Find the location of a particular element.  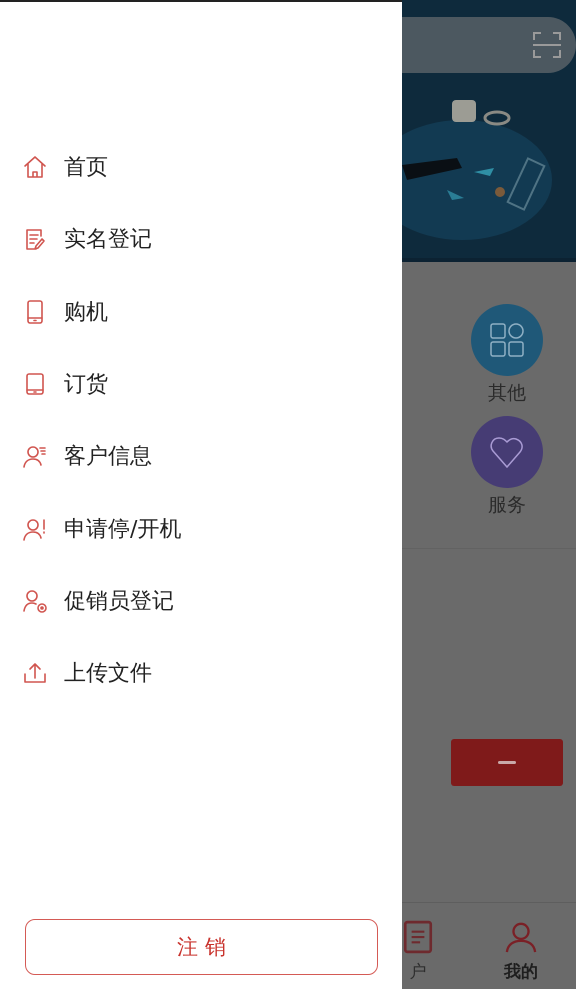

user-list-icon is located at coordinates (35, 456).